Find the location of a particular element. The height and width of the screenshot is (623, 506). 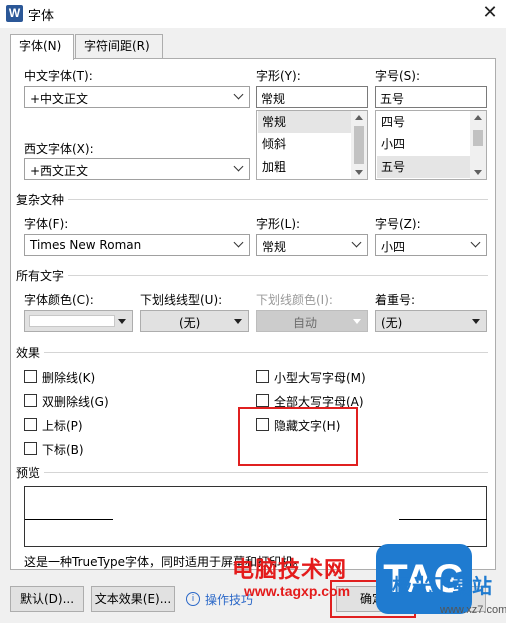

chinese-font-combo: +中文正文 is located at coordinates (137, 97).